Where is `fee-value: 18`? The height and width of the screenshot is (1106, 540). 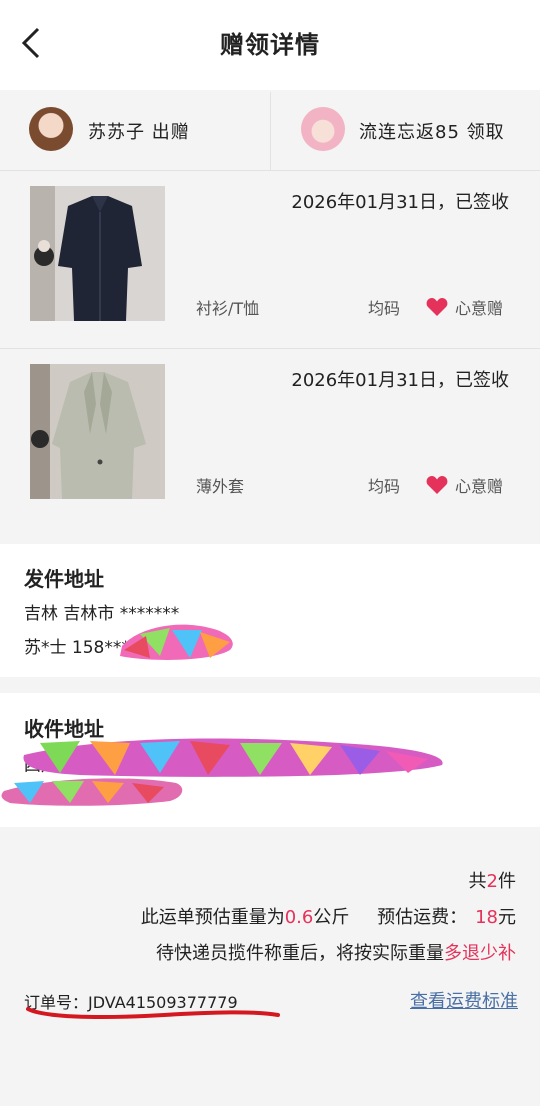 fee-value: 18 is located at coordinates (486, 917).